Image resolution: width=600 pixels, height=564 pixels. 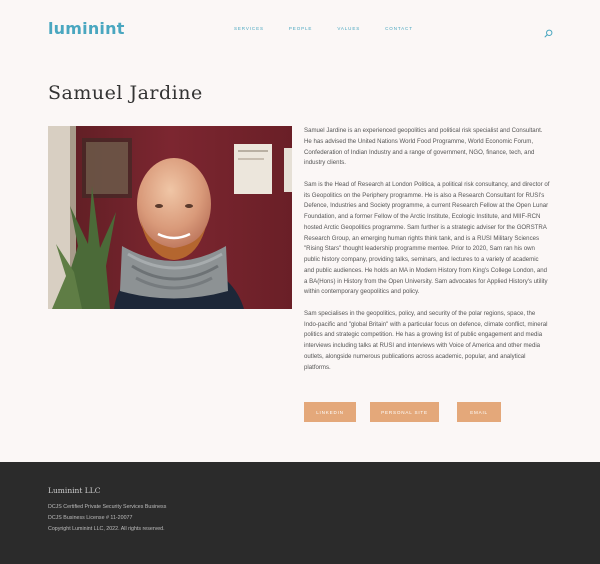 I want to click on search-button, so click(x=548, y=31).